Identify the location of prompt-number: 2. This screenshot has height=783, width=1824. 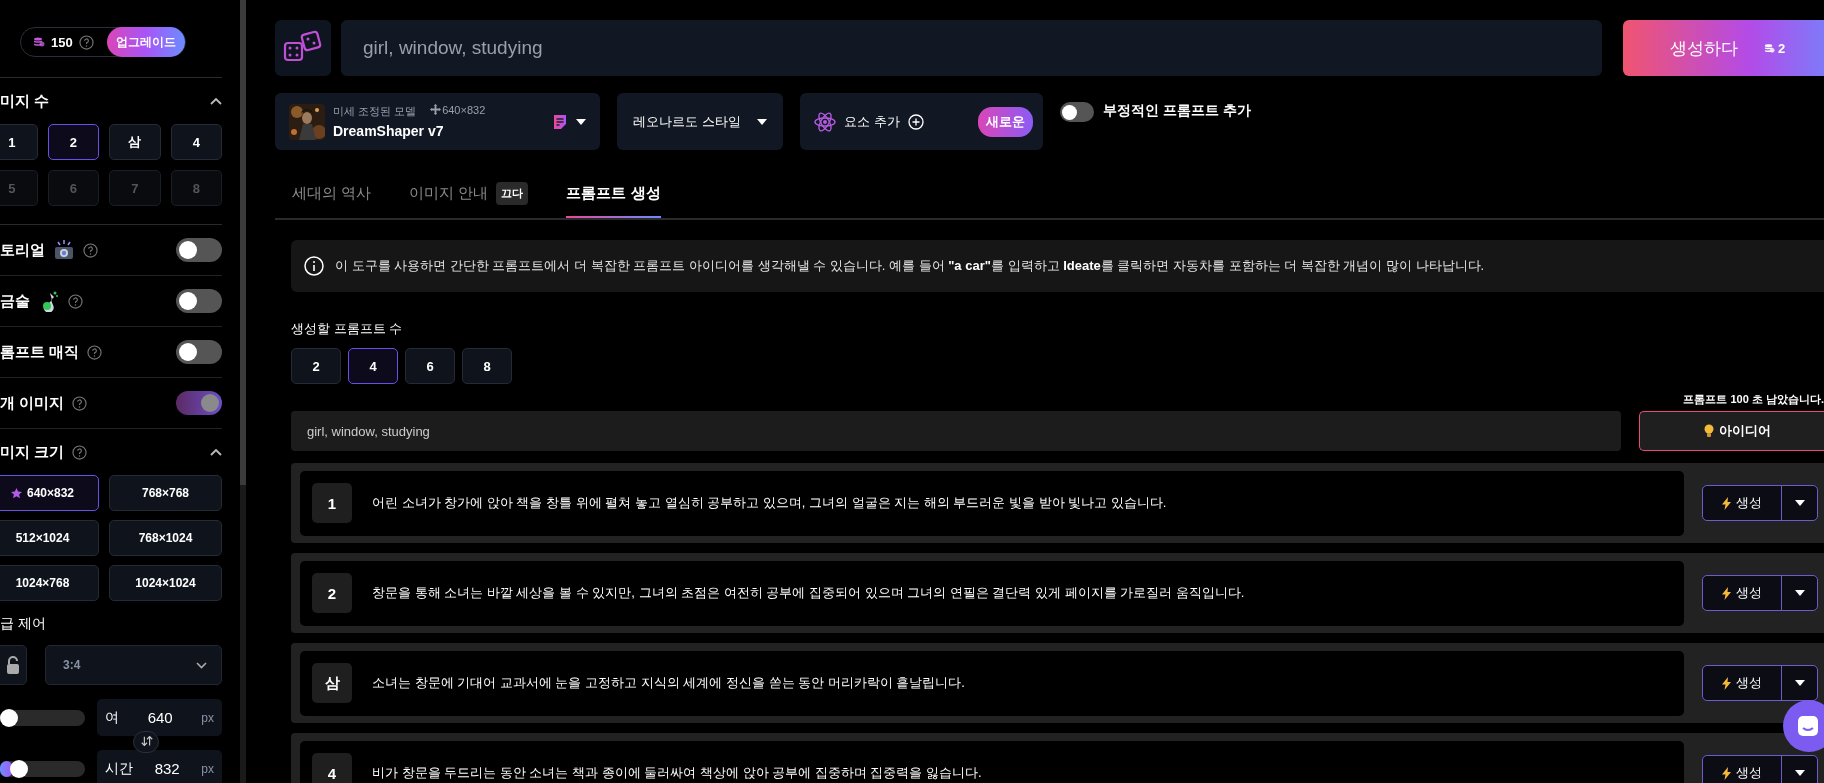
(332, 593).